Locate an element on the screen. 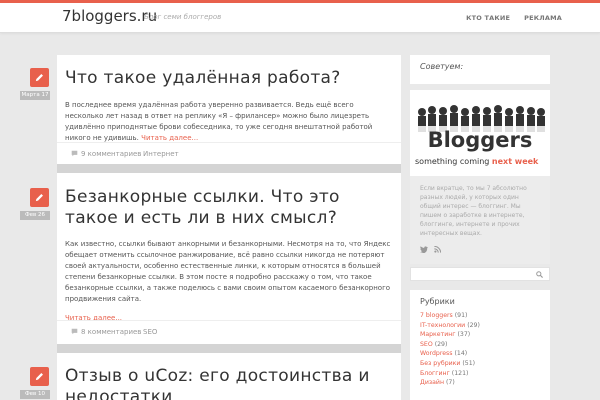 The height and width of the screenshot is (400, 600). search-icon is located at coordinates (539, 274).